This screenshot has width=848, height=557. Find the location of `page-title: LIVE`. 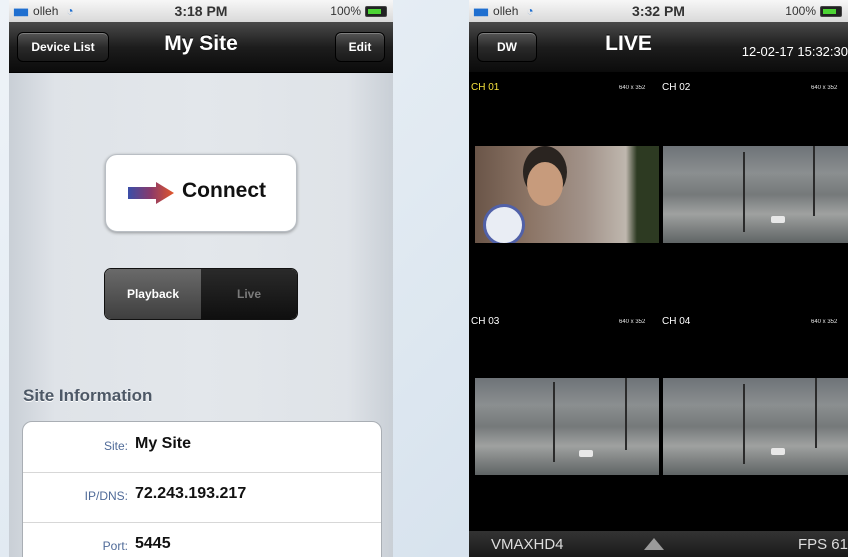

page-title: LIVE is located at coordinates (628, 43).